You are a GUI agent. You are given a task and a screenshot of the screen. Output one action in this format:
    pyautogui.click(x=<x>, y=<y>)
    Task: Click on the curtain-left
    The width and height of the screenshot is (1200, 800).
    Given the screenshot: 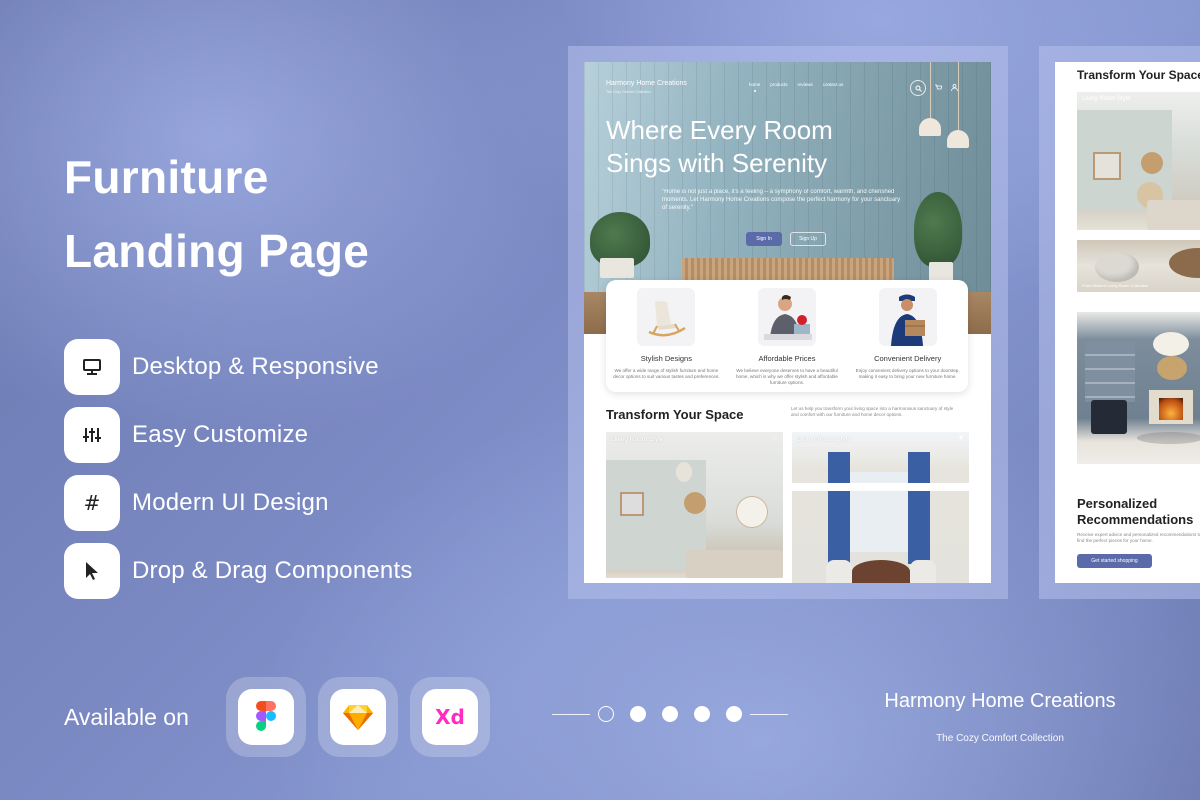 What is the action you would take?
    pyautogui.click(x=839, y=508)
    